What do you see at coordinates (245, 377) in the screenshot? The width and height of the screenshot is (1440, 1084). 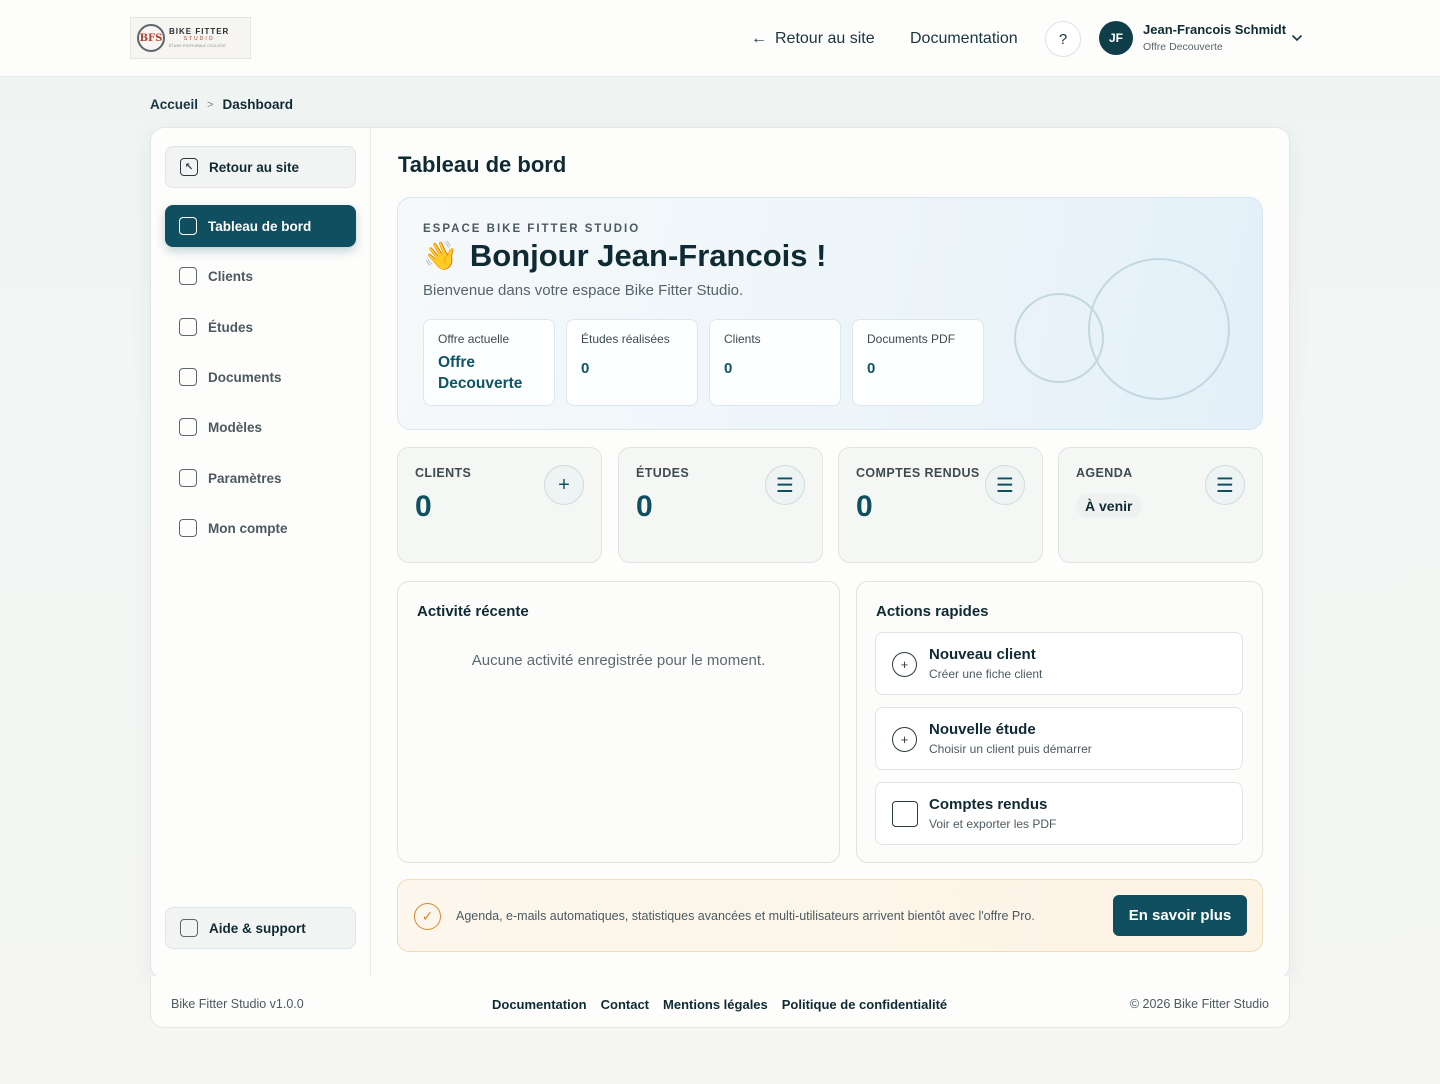 I see `sidebar-item-label: Documents` at bounding box center [245, 377].